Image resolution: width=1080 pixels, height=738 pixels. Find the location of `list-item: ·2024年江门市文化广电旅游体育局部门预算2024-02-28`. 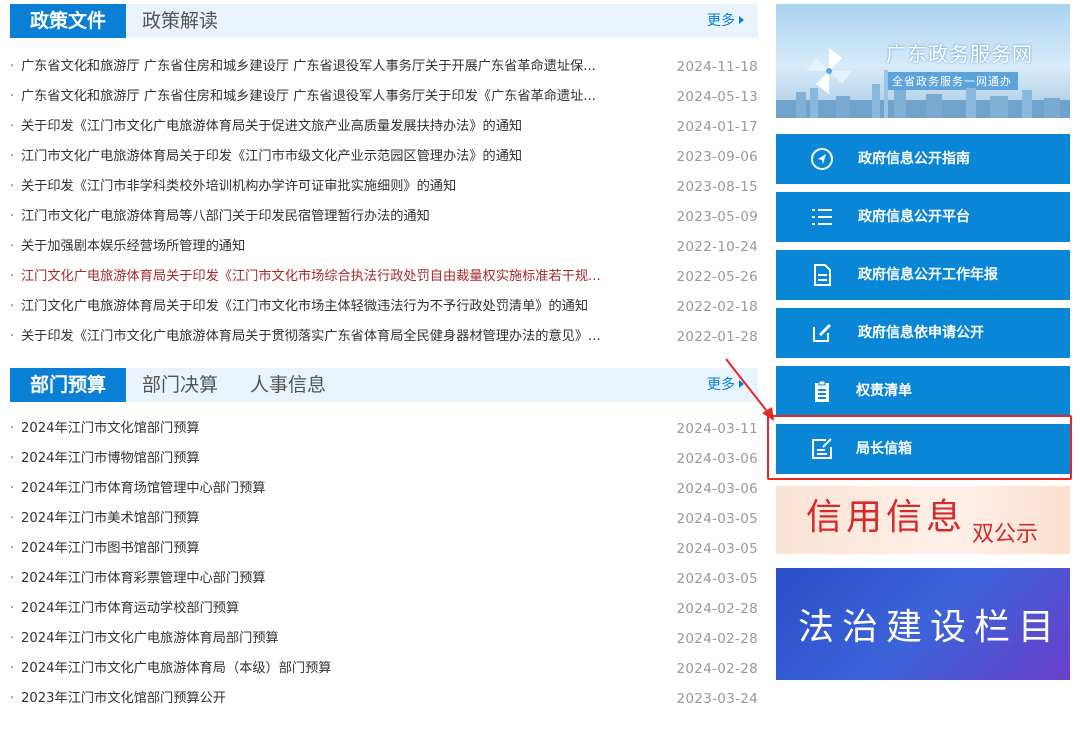

list-item: ·2024年江门市文化广电旅游体育局部门预算2024-02-28 is located at coordinates (384, 639).